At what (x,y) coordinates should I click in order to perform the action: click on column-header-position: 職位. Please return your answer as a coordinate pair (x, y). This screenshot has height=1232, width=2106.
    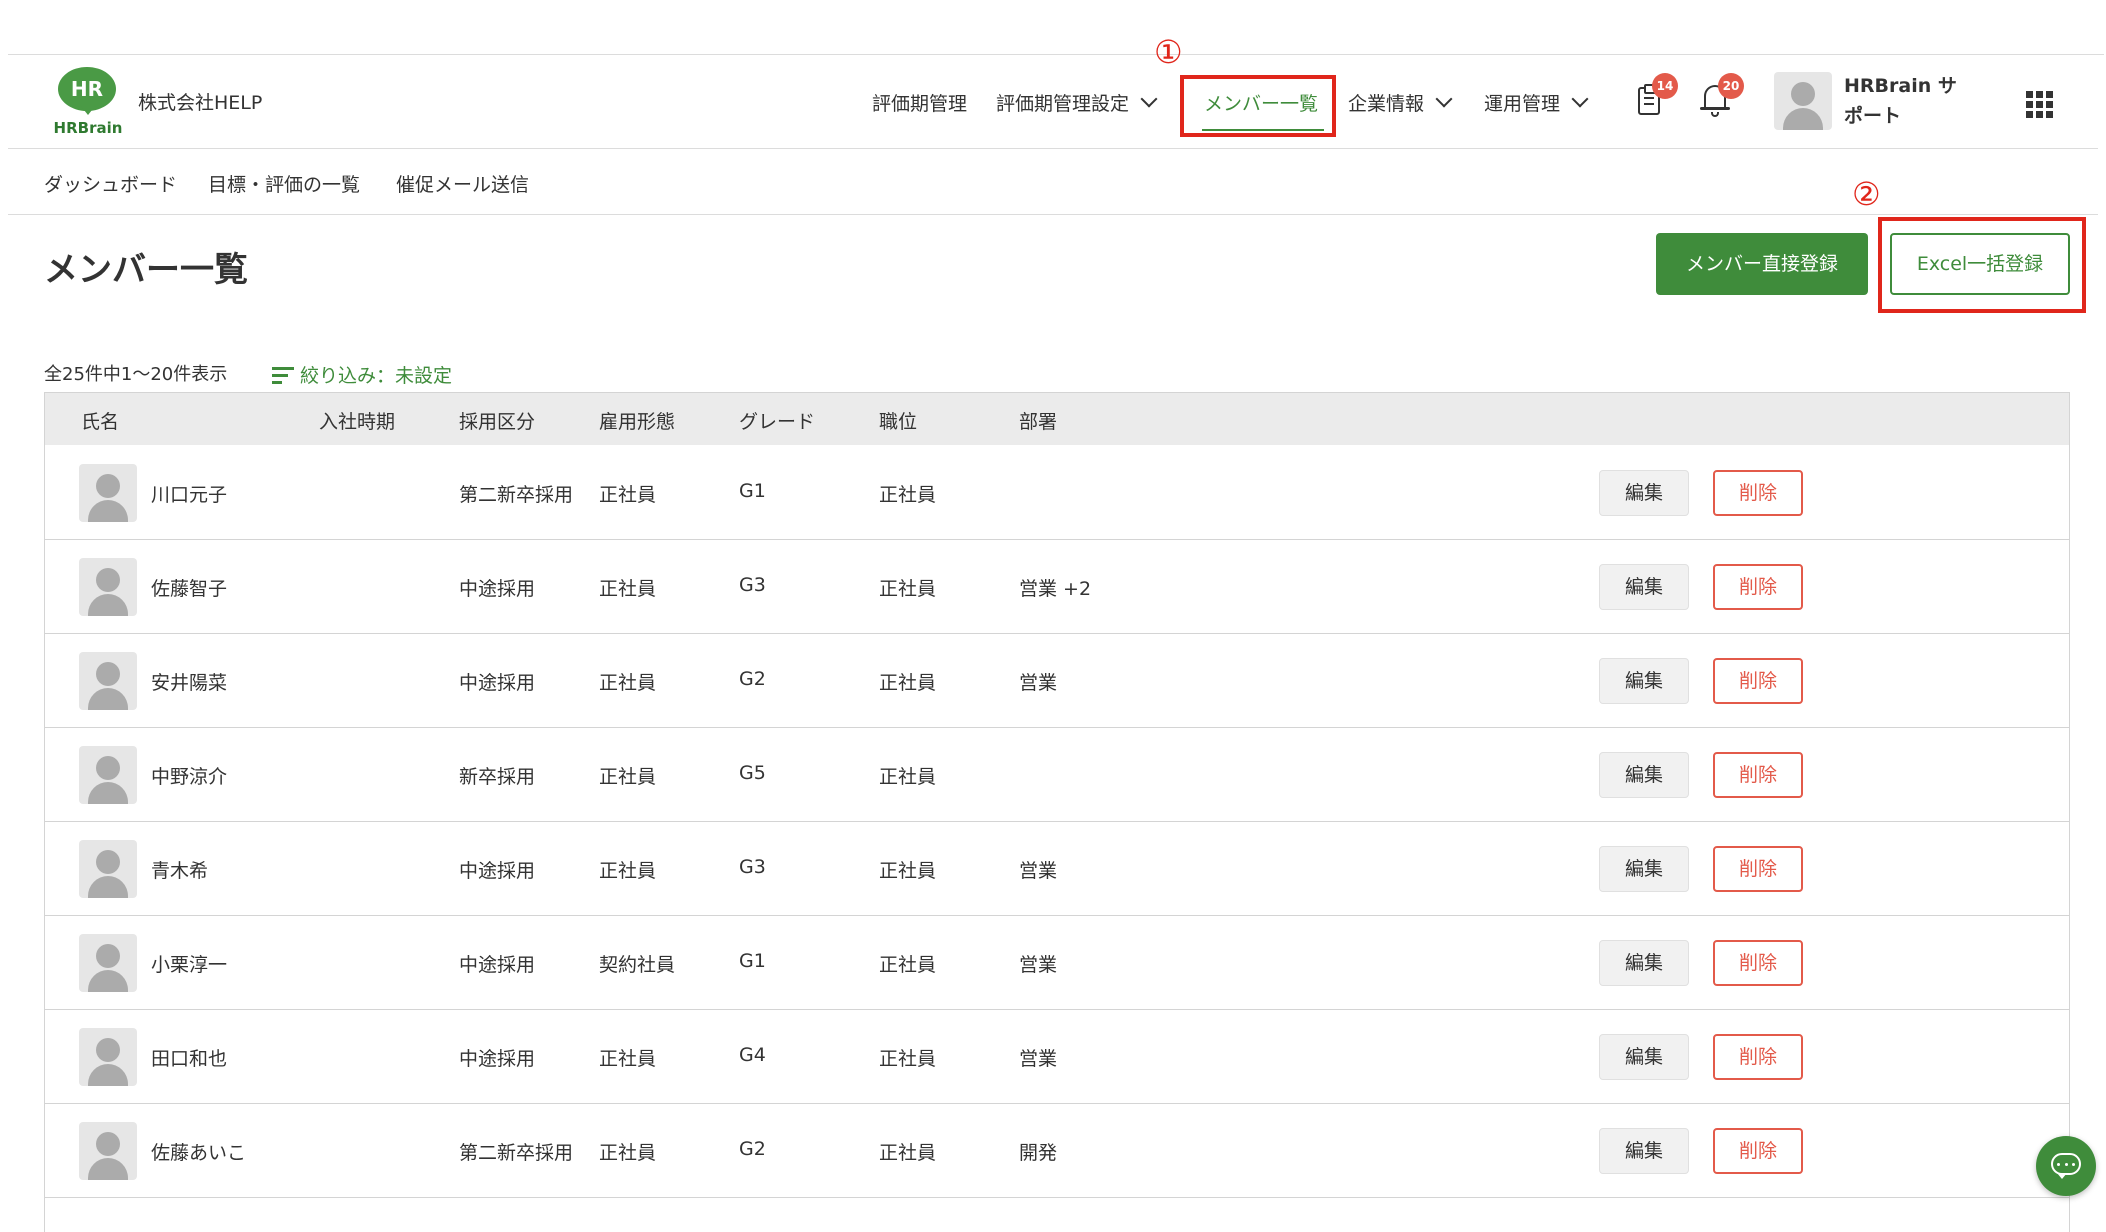
    Looking at the image, I should click on (898, 420).